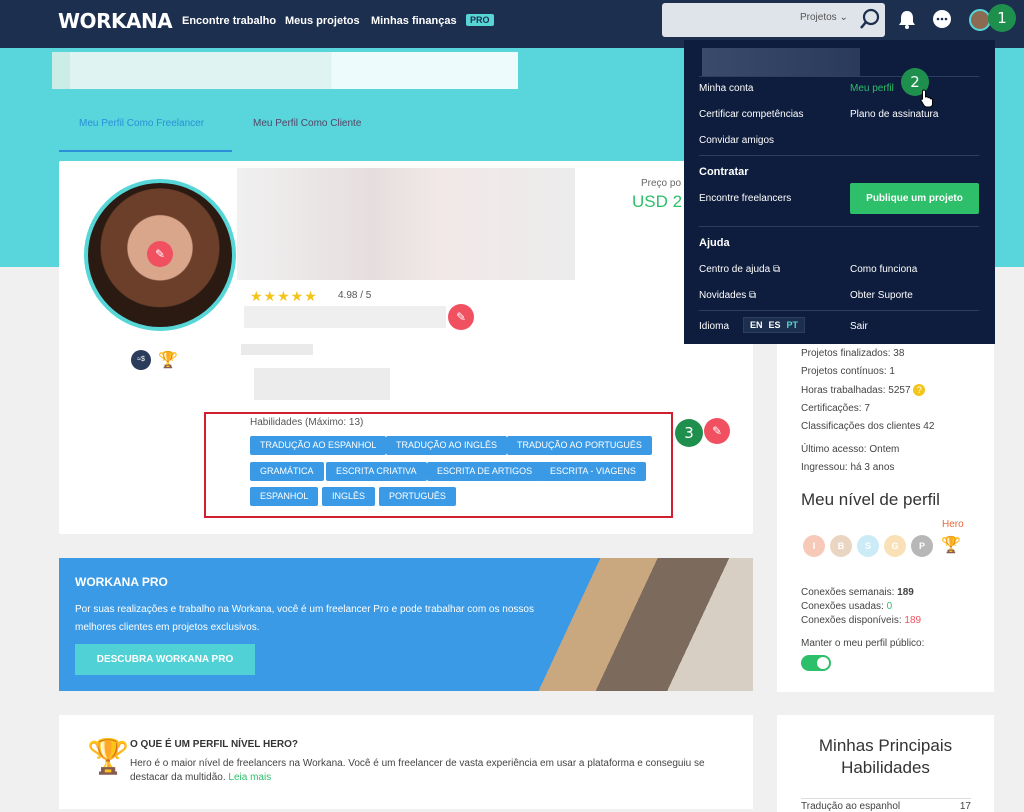 The image size is (1024, 812). What do you see at coordinates (870, 19) in the screenshot?
I see `search-icon` at bounding box center [870, 19].